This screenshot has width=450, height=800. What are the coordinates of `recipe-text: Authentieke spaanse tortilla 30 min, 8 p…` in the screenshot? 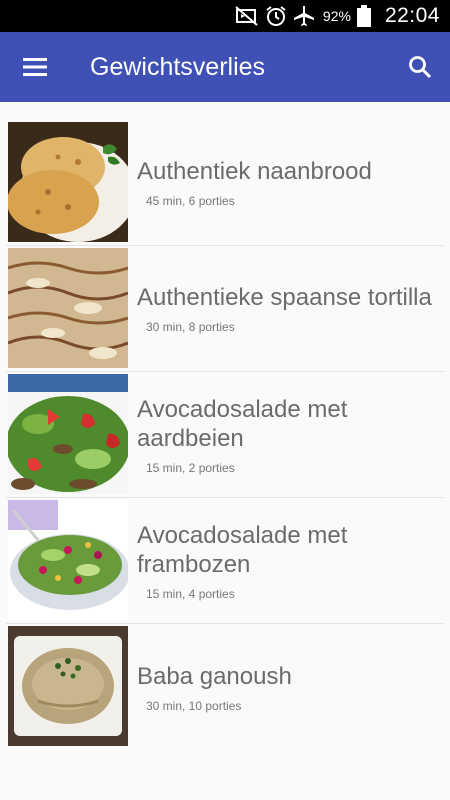 It's located at (290, 308).